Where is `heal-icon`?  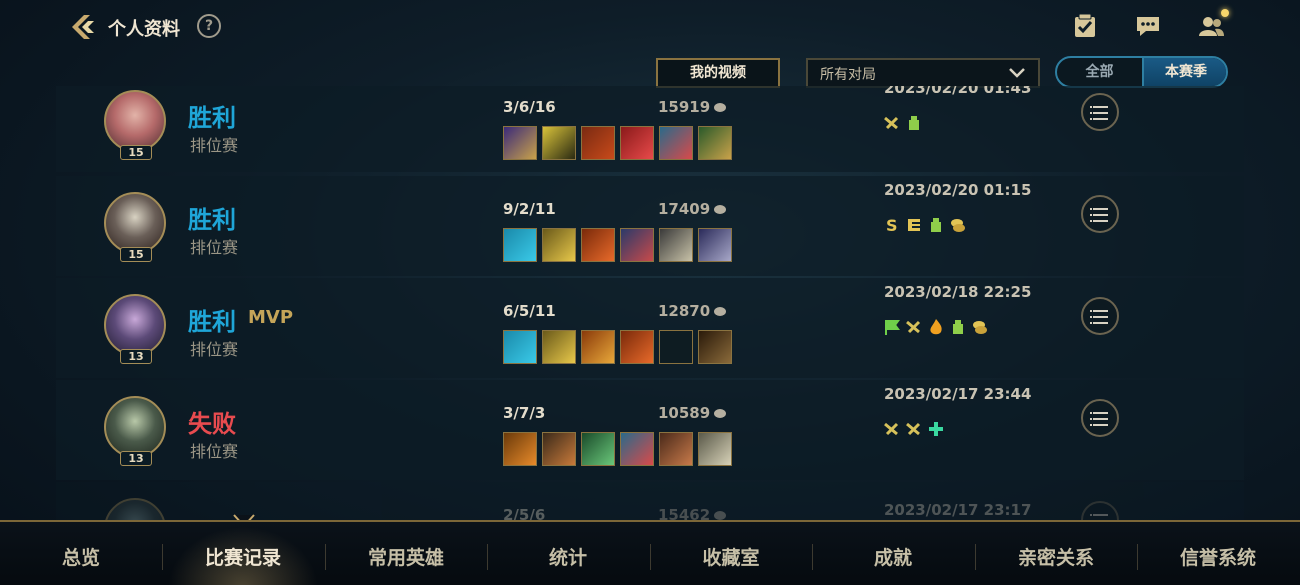 heal-icon is located at coordinates (936, 429).